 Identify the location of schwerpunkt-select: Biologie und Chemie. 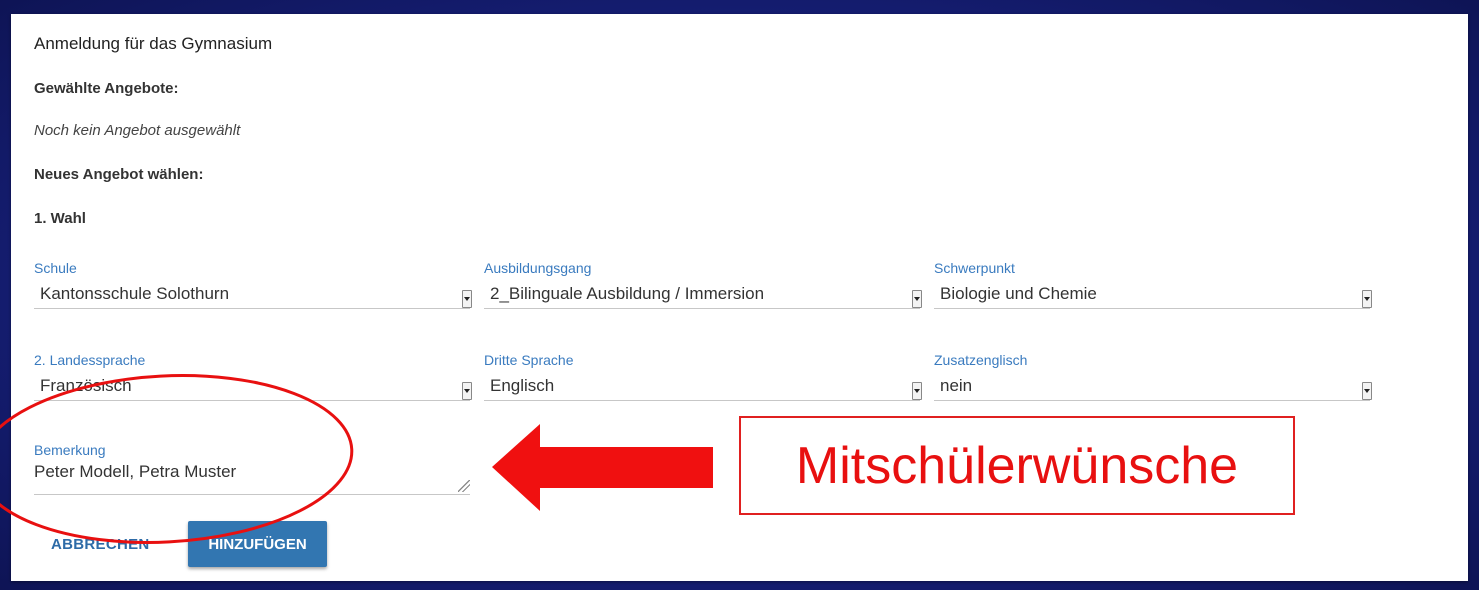
(1153, 293).